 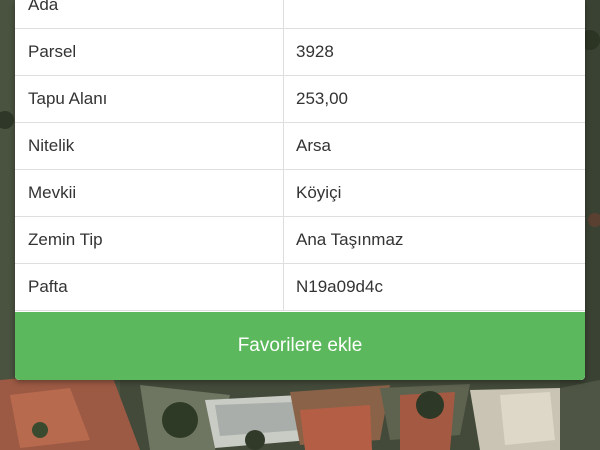 What do you see at coordinates (52, 51) in the screenshot?
I see `row-label: Parsel` at bounding box center [52, 51].